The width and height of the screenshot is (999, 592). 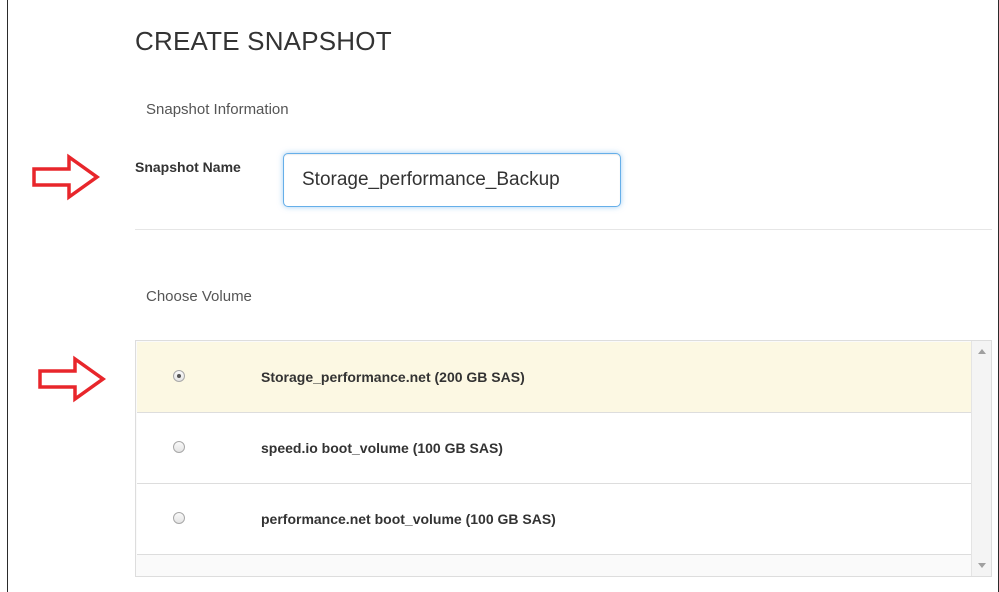 I want to click on section-heading-snapshot-information: Snapshot Information, so click(x=217, y=109).